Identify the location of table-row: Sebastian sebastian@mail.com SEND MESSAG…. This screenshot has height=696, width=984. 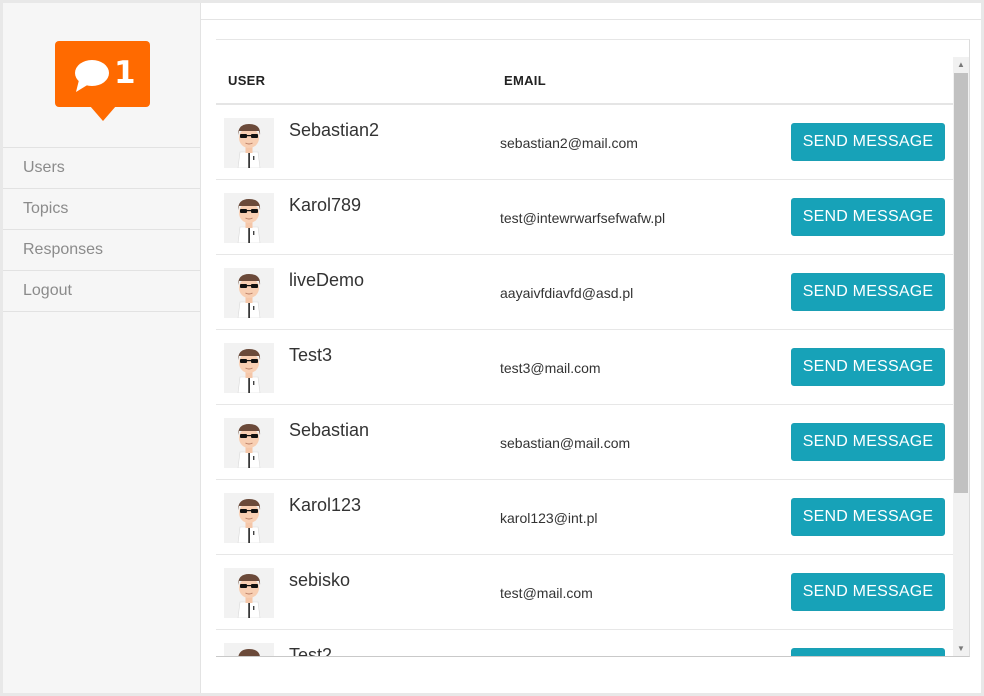
(584, 442).